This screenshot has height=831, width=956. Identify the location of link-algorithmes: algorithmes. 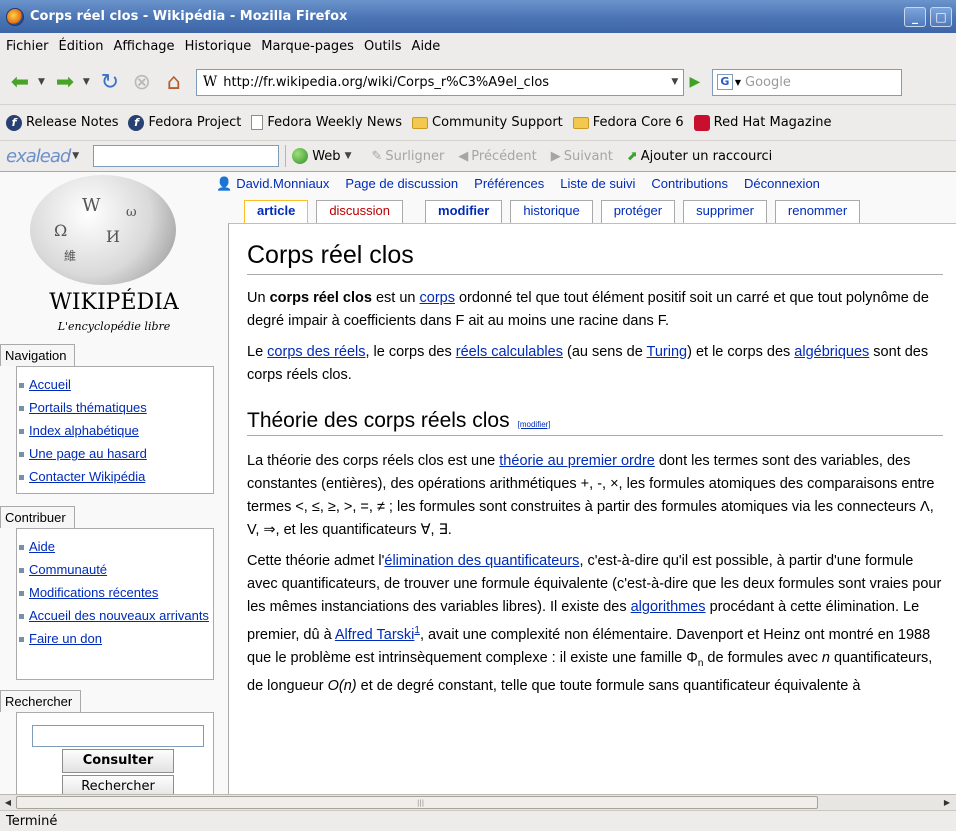
(668, 607).